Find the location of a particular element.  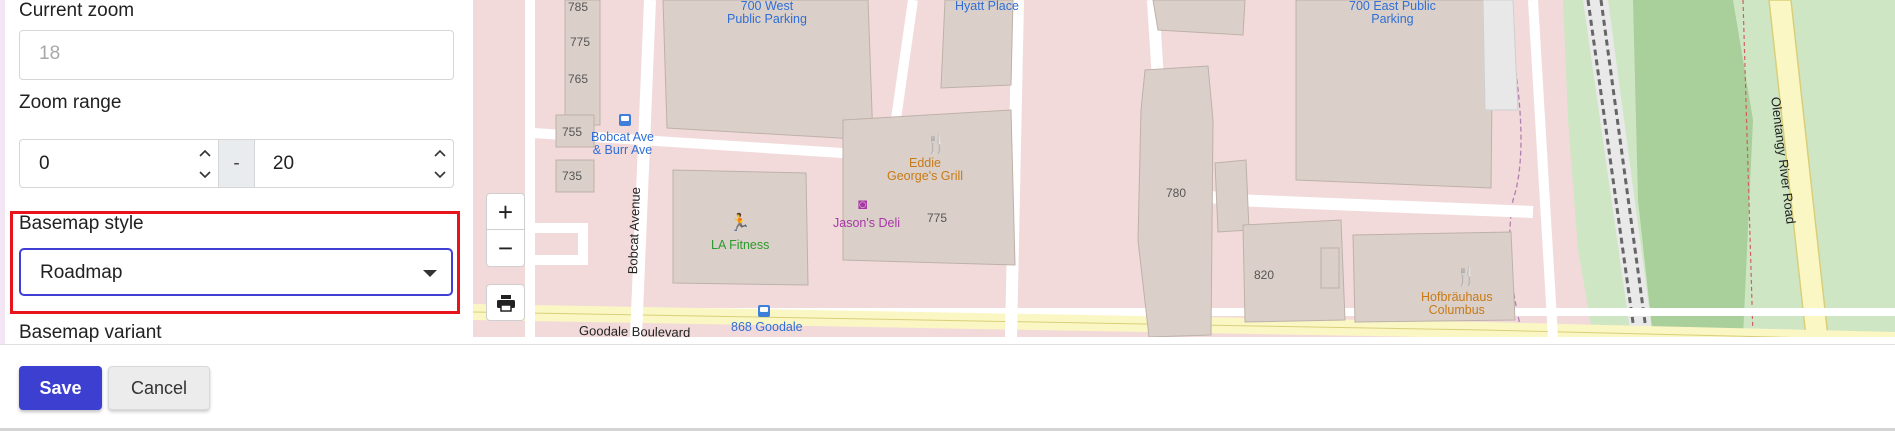

poi-jasons-deli: Jason's Deli is located at coordinates (866, 223).